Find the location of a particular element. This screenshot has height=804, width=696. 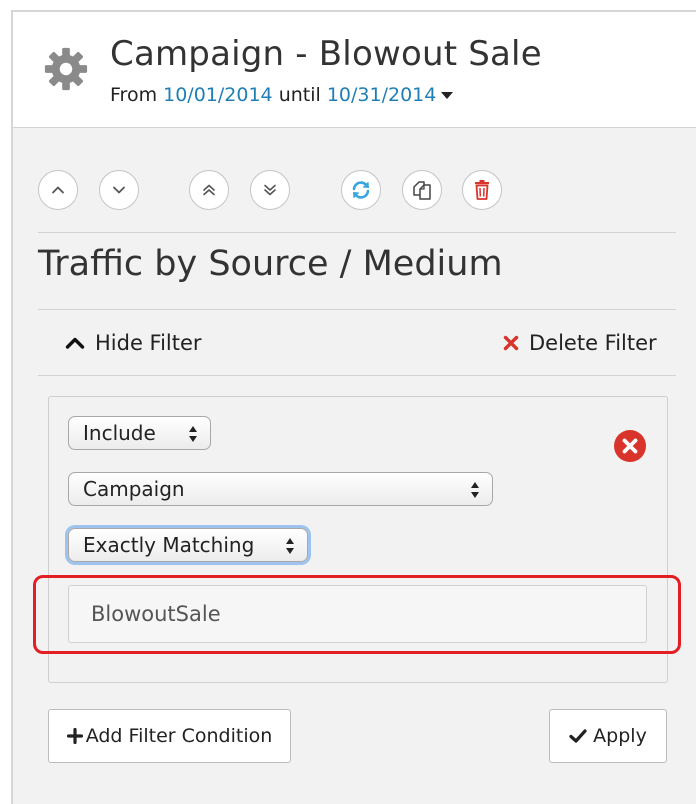

filter-value-input is located at coordinates (357, 614).